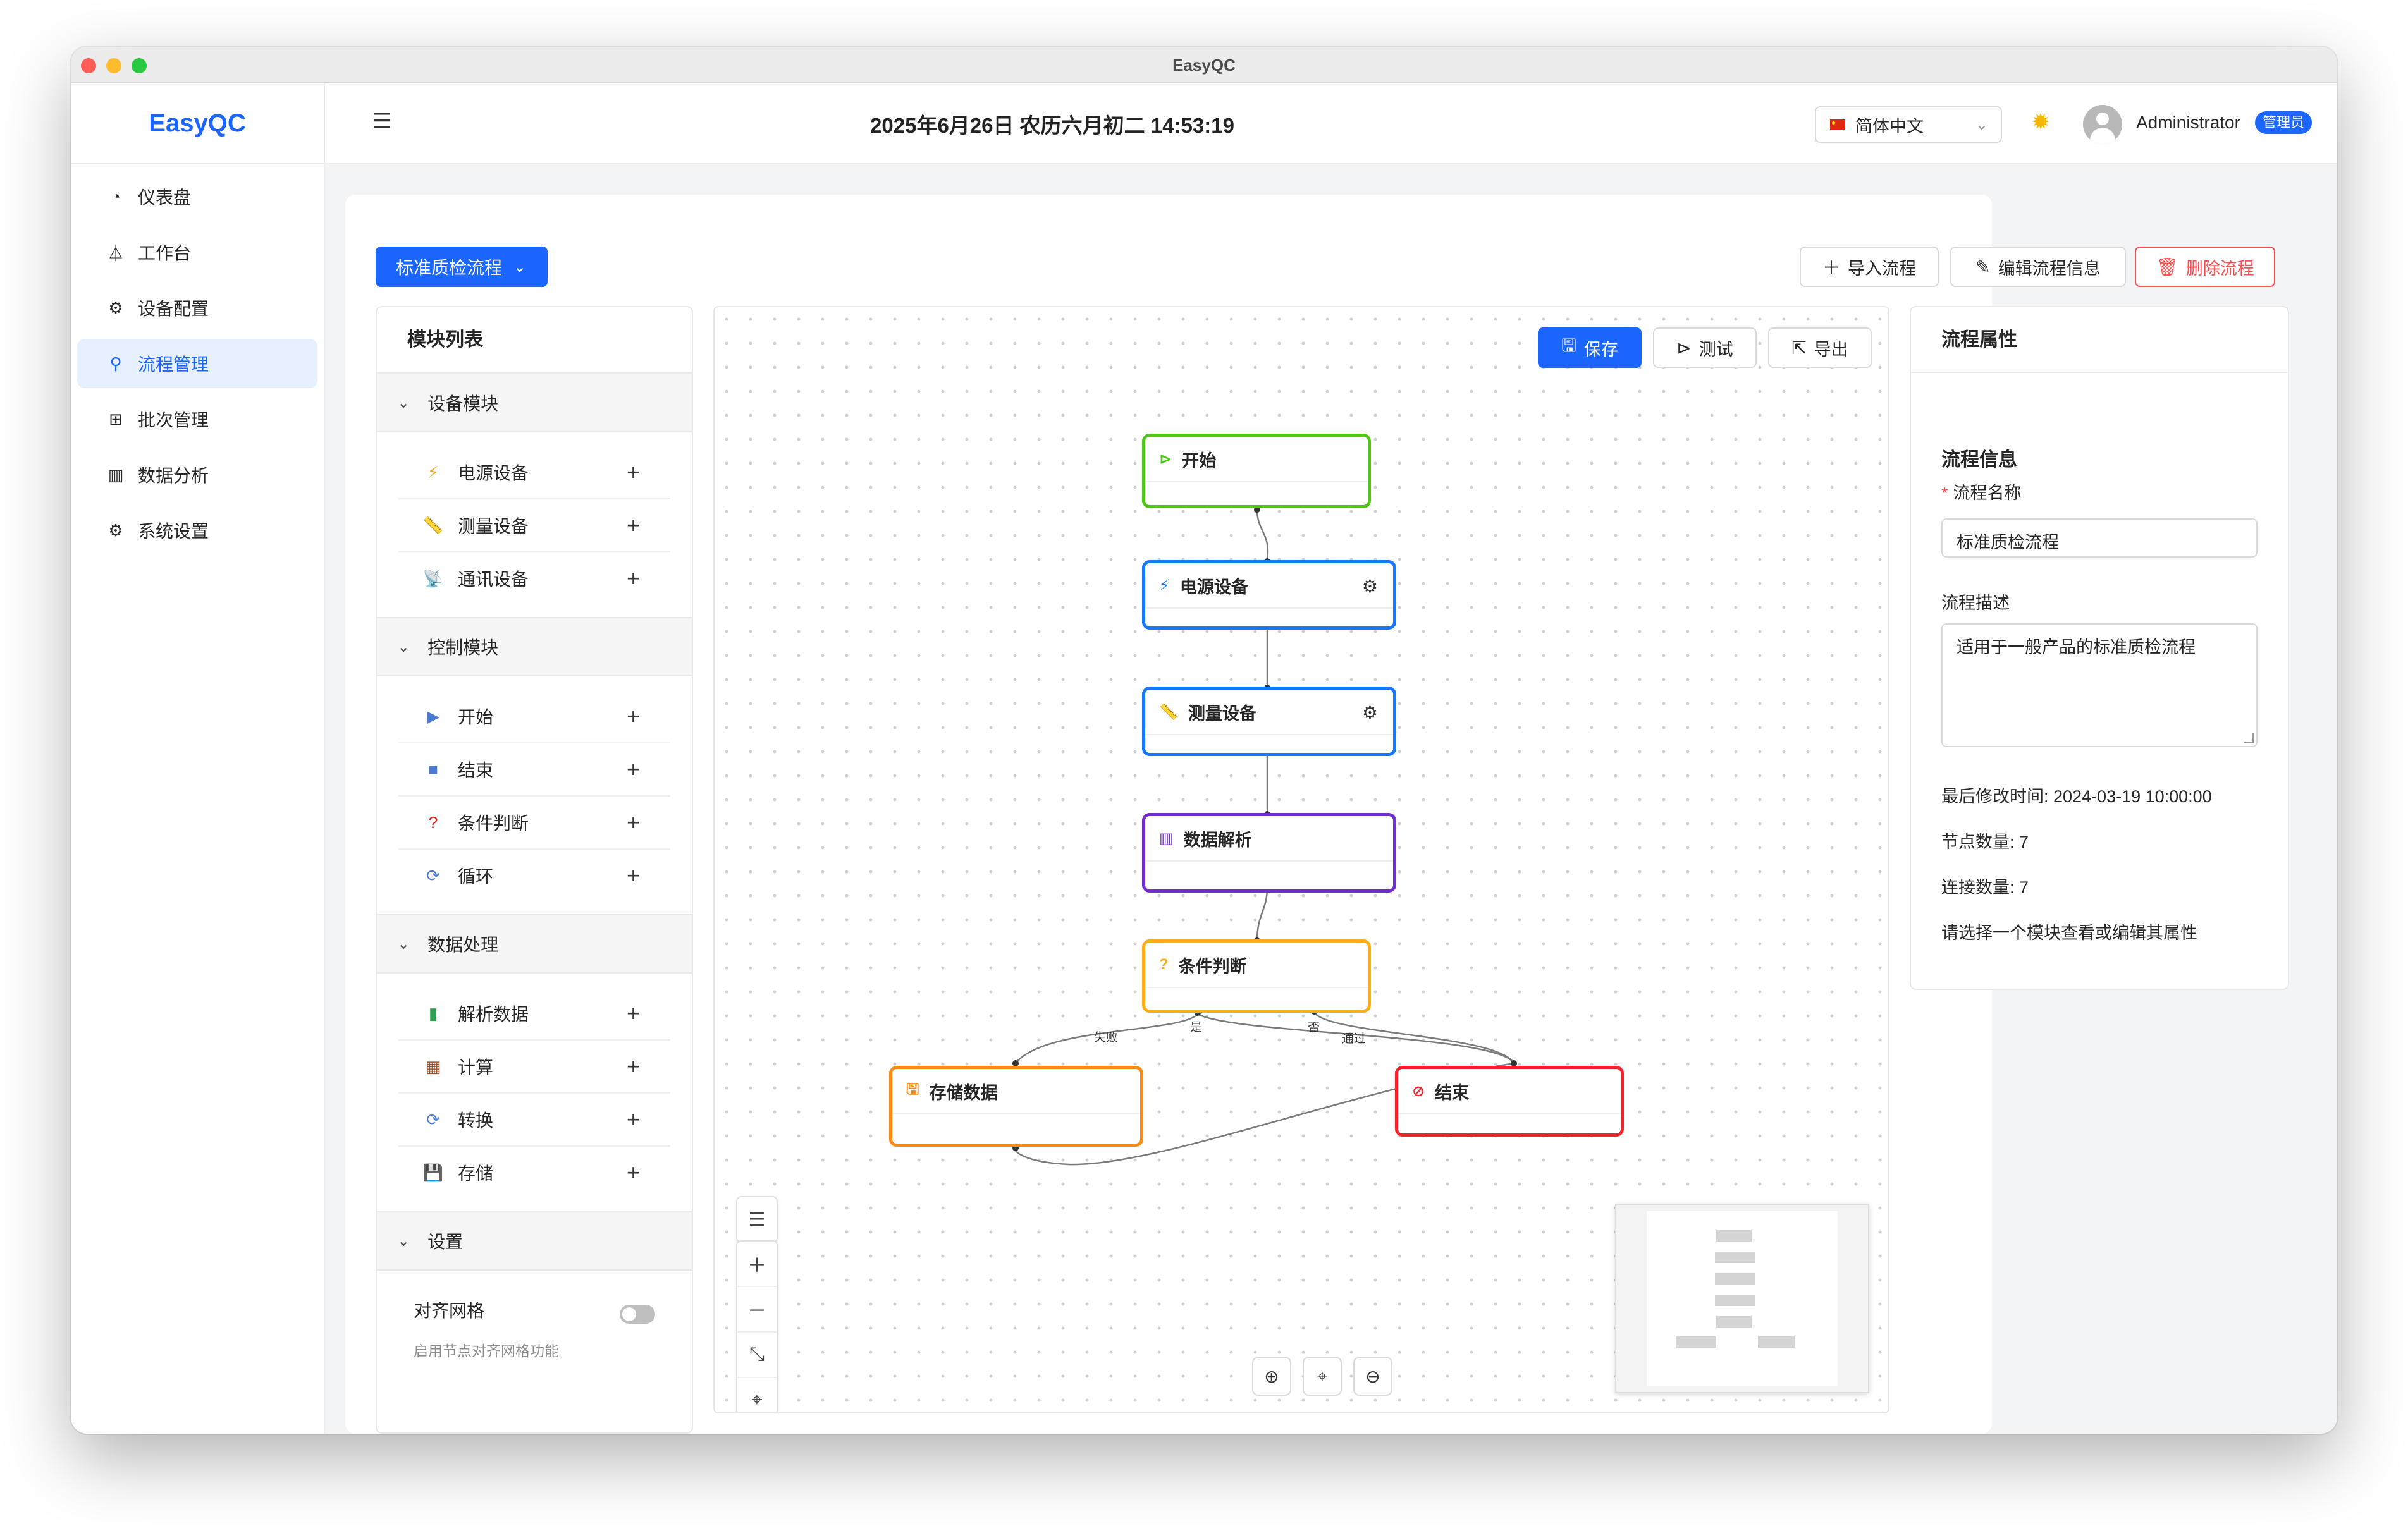  Describe the element at coordinates (534, 402) in the screenshot. I see `section-header-0: ⌄ 设备模块` at that location.